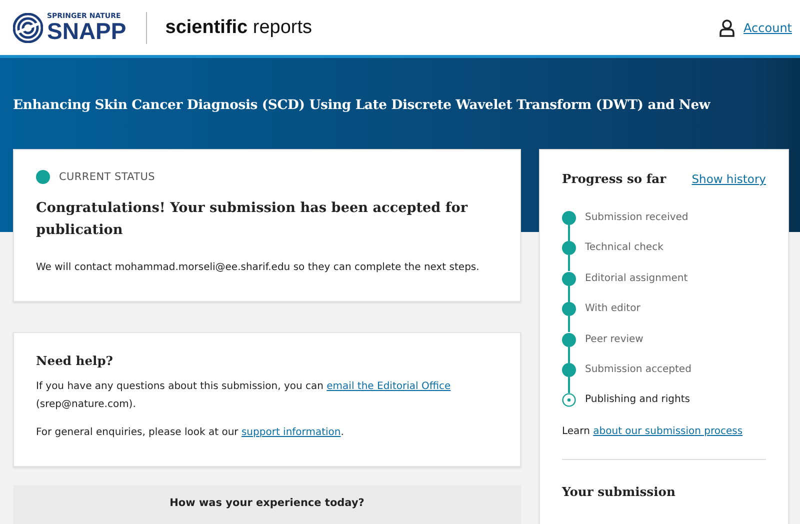 The image size is (800, 524). What do you see at coordinates (75, 360) in the screenshot?
I see `help-heading: Need help?` at bounding box center [75, 360].